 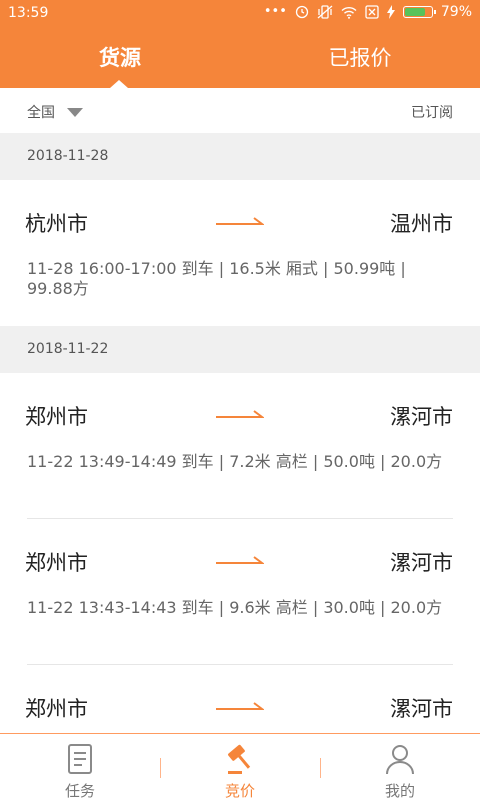 I want to click on nav-item-mine: 我的, so click(x=400, y=767).